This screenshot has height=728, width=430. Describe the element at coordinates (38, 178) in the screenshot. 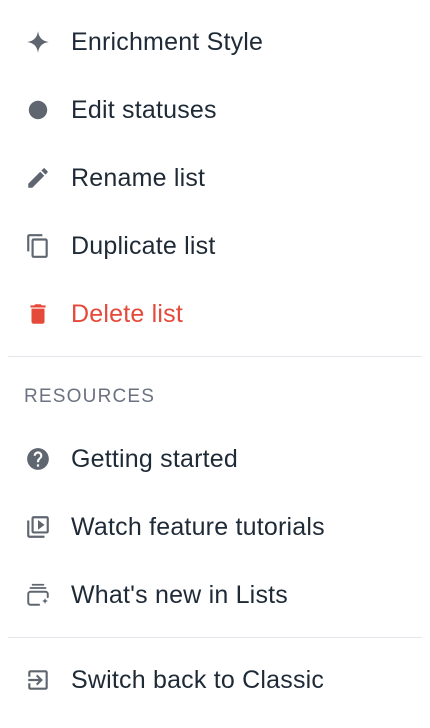

I see `pencil-icon` at that location.